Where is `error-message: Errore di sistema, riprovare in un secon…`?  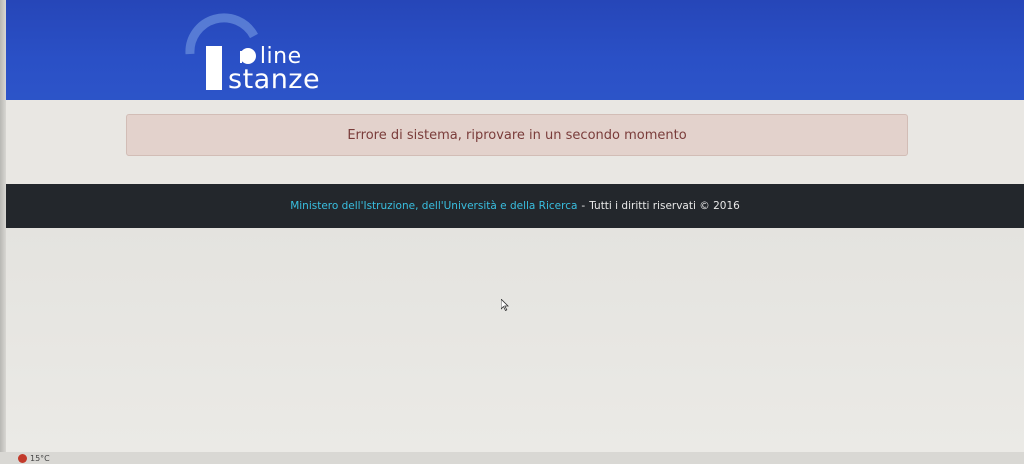
error-message: Errore di sistema, riprovare in un secon… is located at coordinates (517, 135).